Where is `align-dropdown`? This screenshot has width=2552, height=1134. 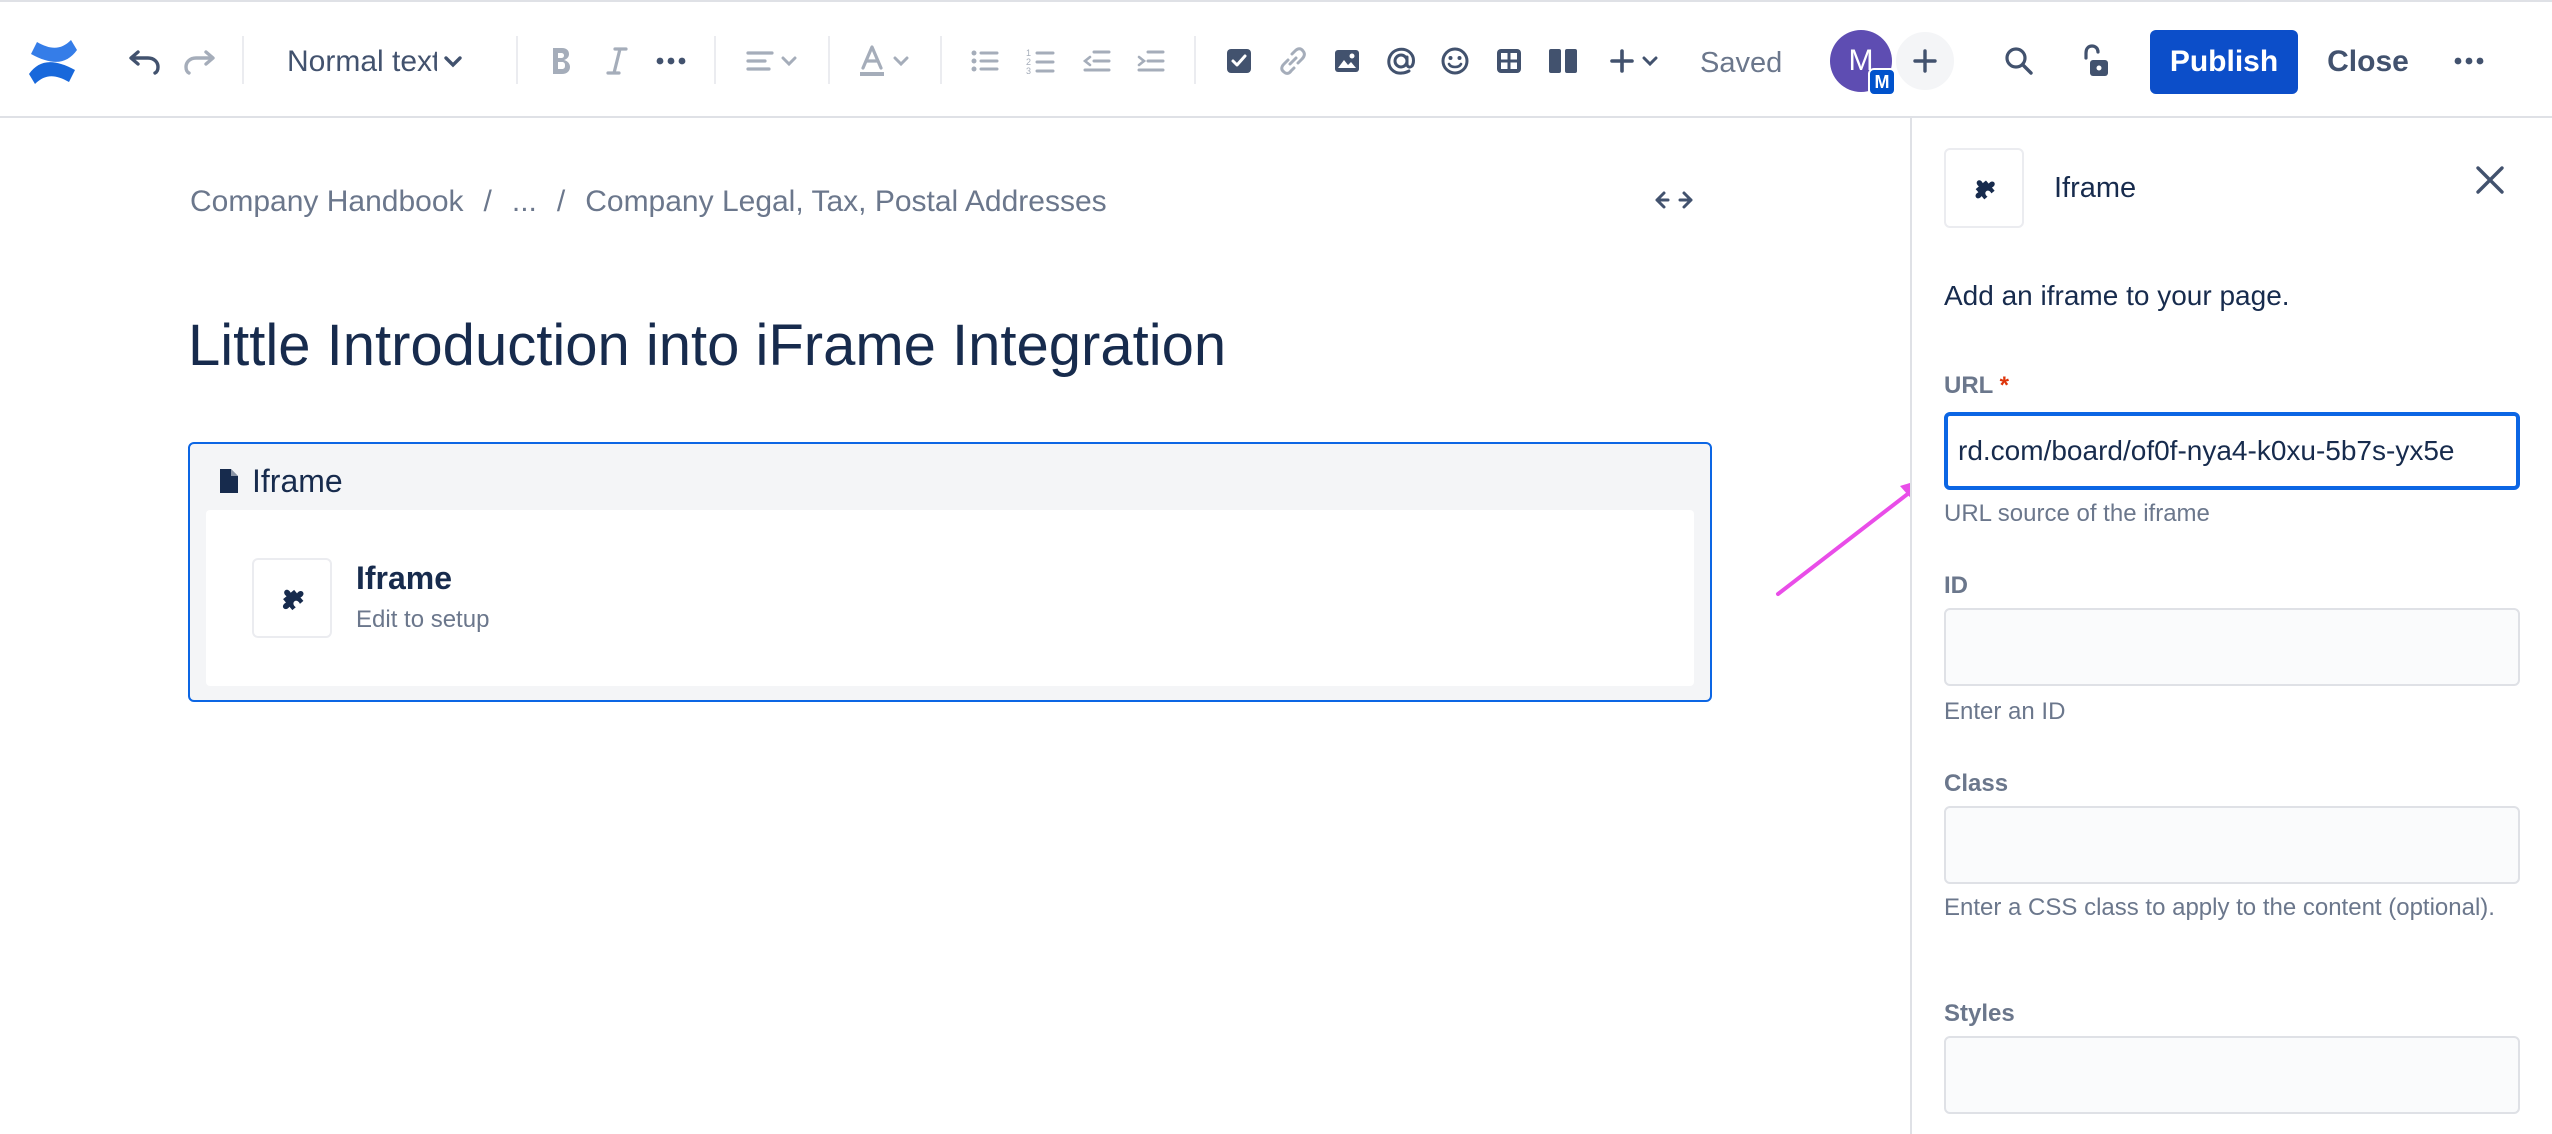
align-dropdown is located at coordinates (771, 61).